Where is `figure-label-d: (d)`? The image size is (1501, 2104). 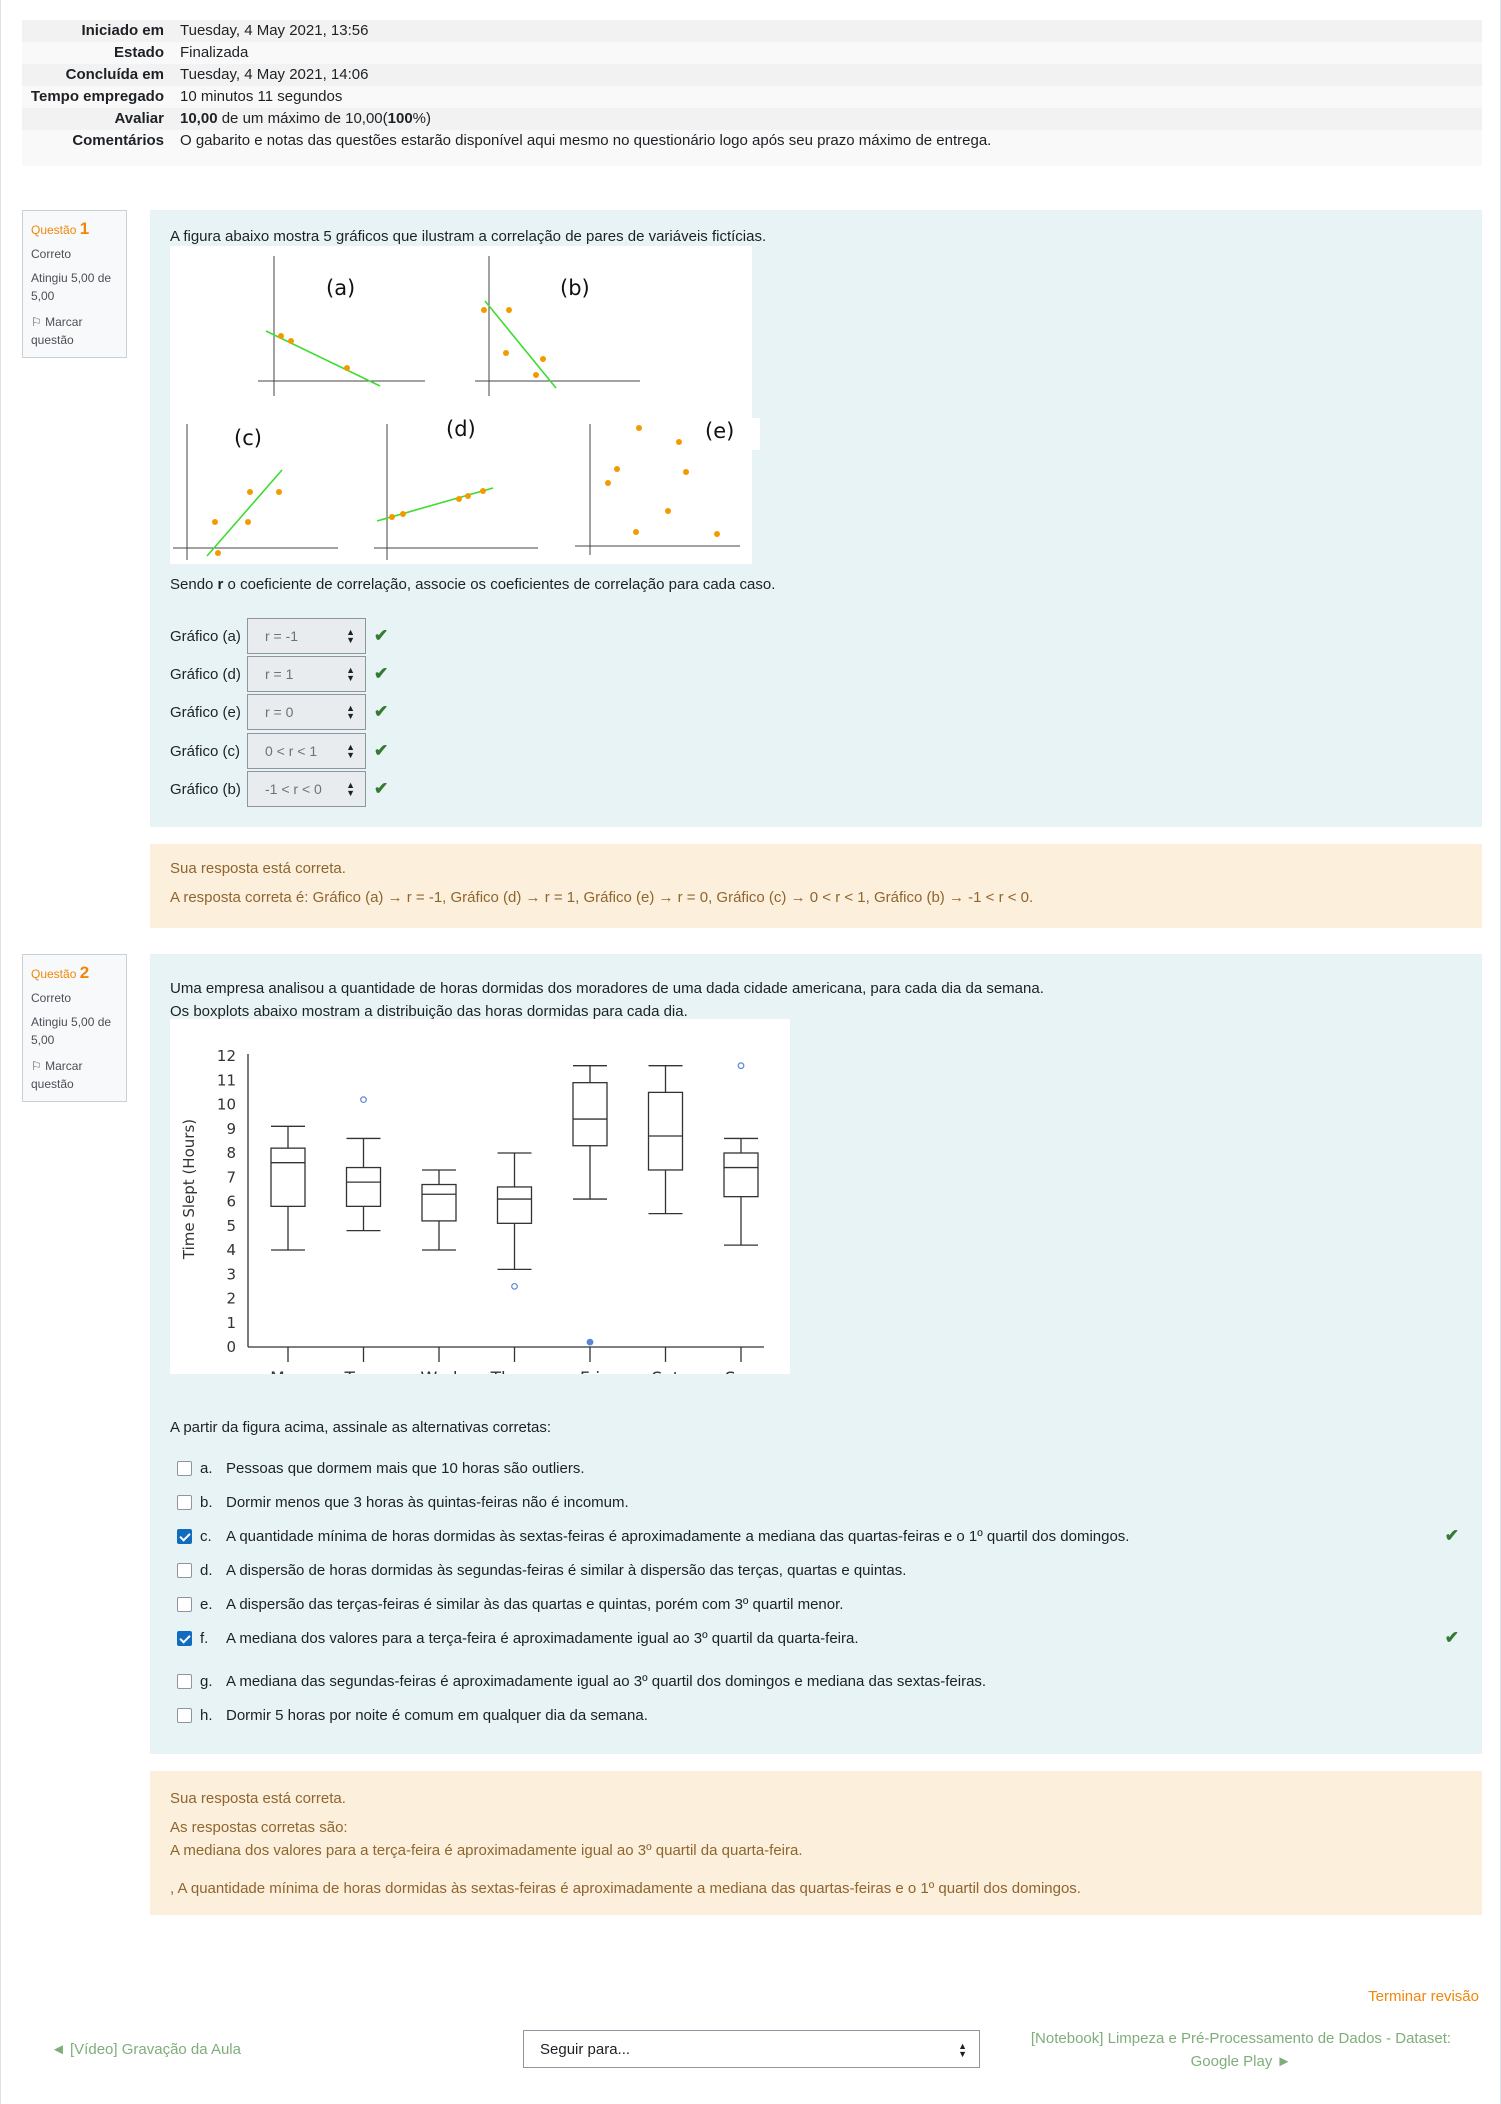 figure-label-d: (d) is located at coordinates (461, 429).